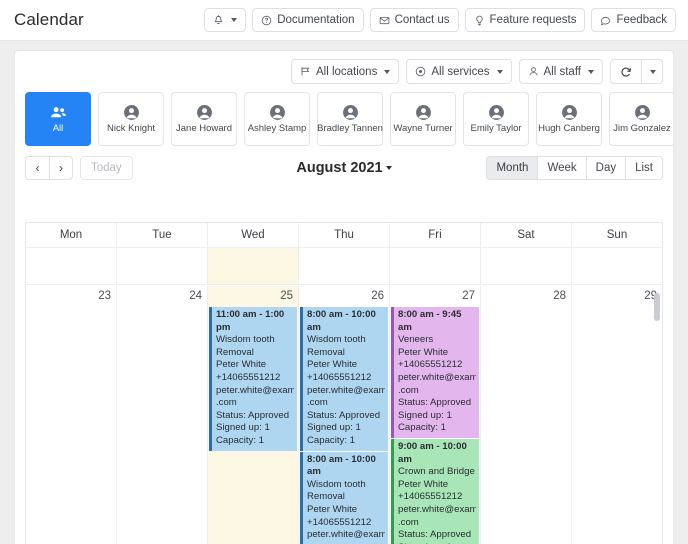 The width and height of the screenshot is (688, 544). I want to click on filter-bar: All locations All services All staff, so click(344, 70).